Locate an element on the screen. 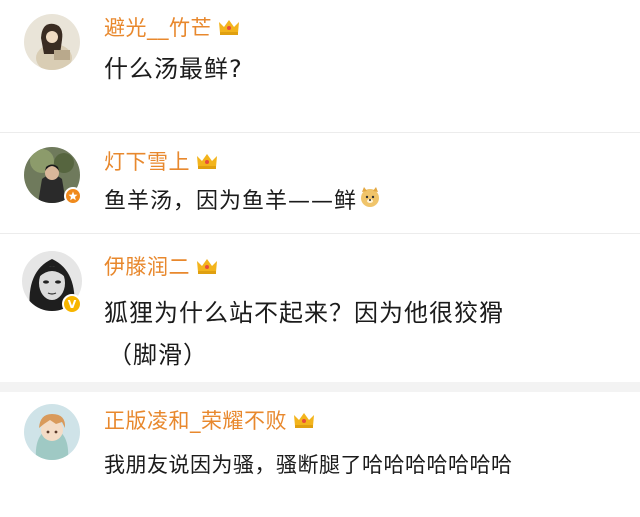 The height and width of the screenshot is (517, 640). comment-text: 我朋友说因为骚，骚断腿了哈哈哈哈哈哈哈 is located at coordinates (308, 465).